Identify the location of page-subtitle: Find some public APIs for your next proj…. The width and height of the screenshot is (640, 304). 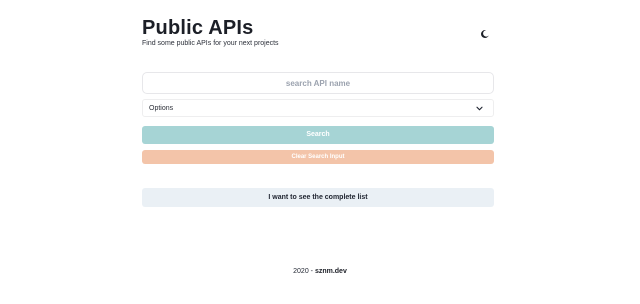
(210, 43).